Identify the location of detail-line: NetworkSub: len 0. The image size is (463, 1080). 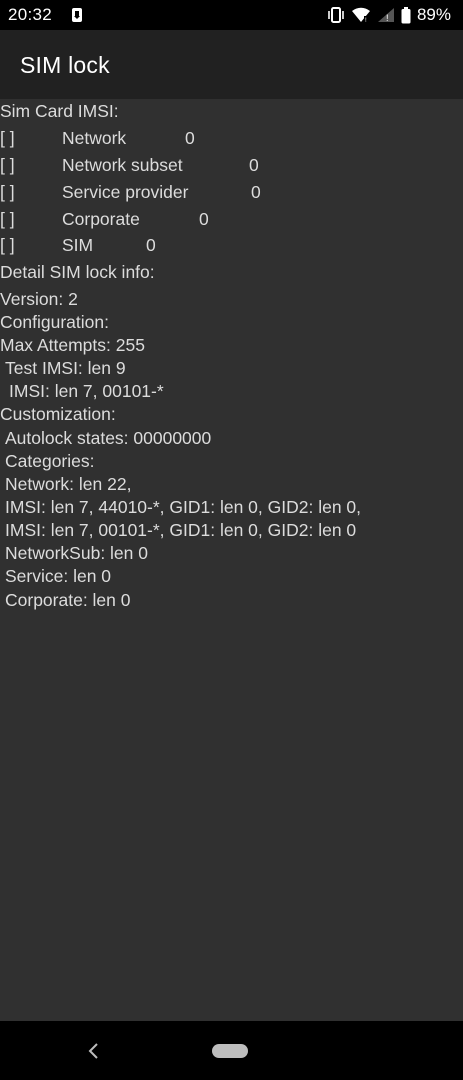
(76, 553).